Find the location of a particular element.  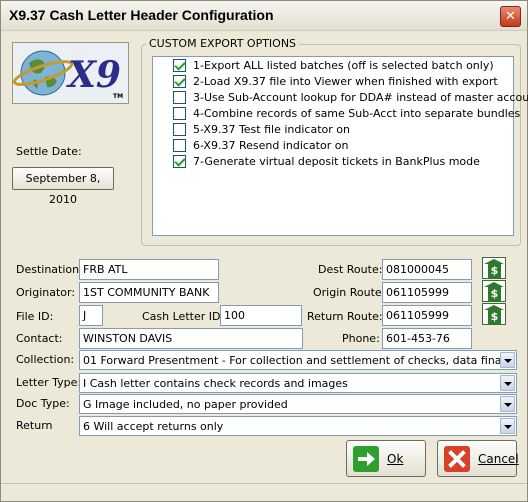

doc-type-select: G Image included, no paper provided is located at coordinates (298, 404).